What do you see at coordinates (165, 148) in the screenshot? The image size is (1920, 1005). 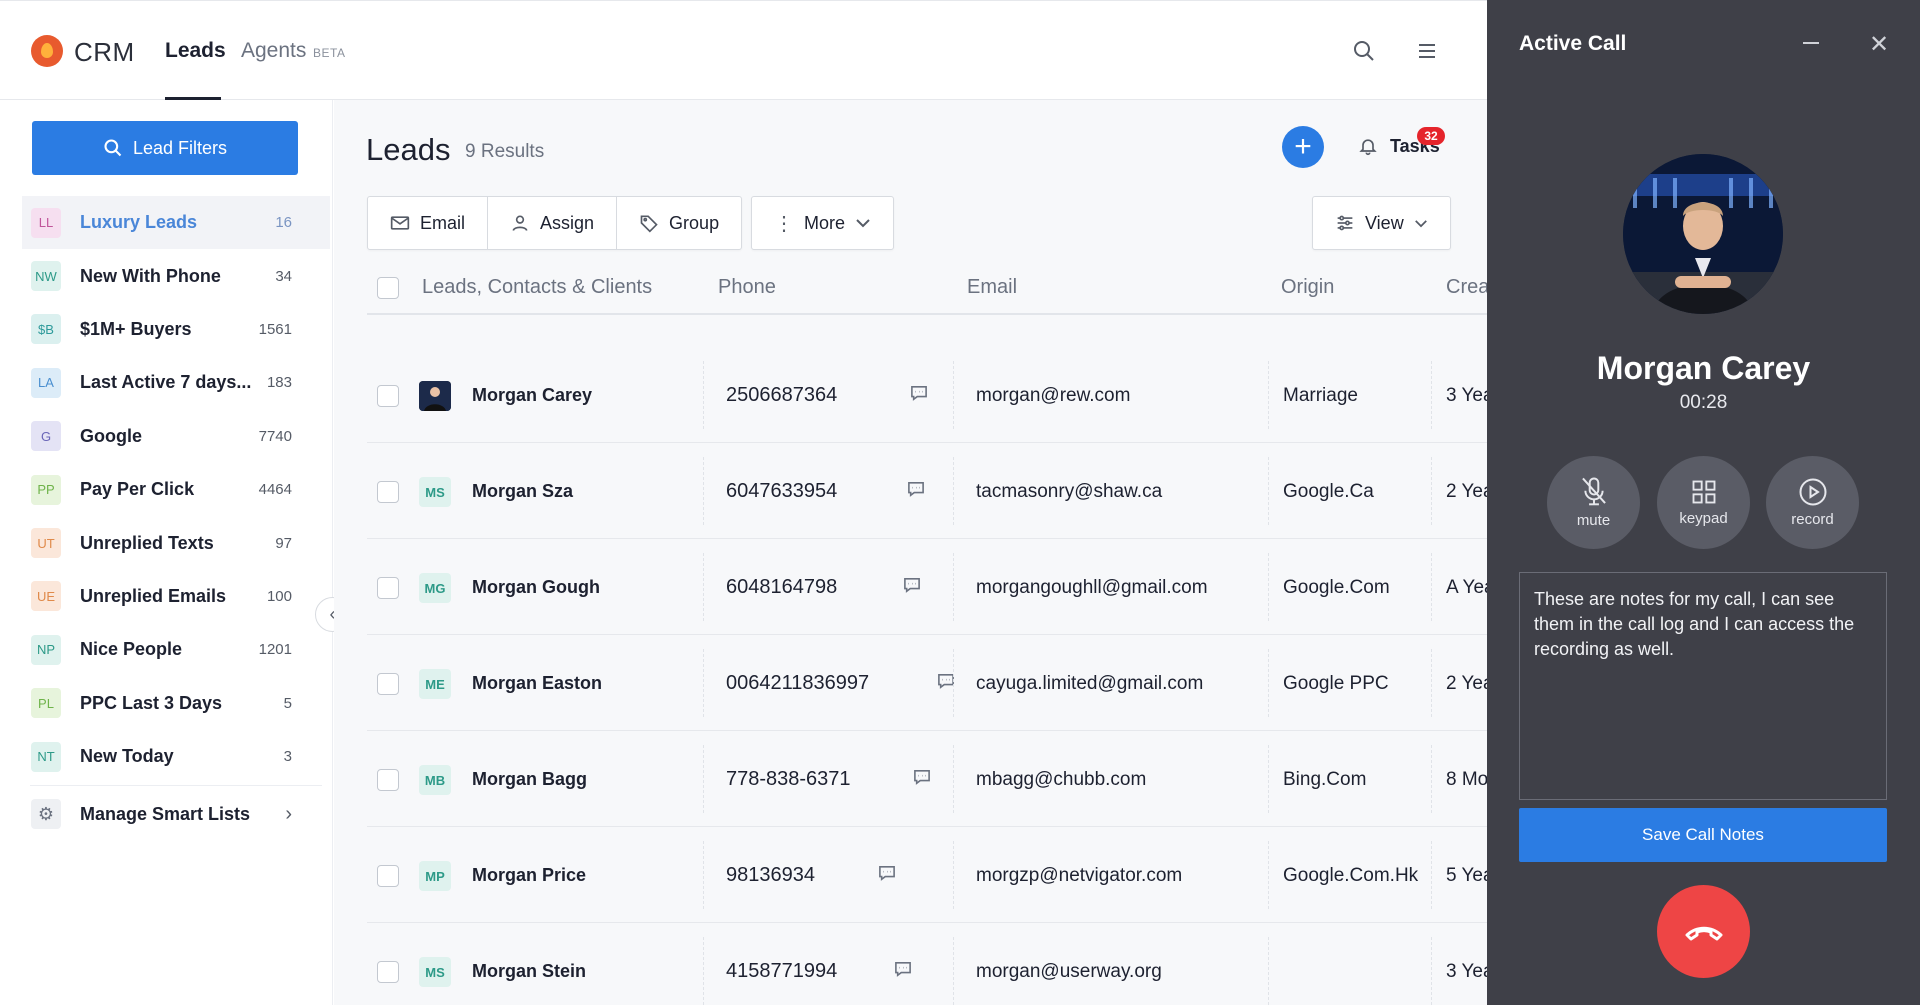 I see `lead-filters-button: Lead Filters` at bounding box center [165, 148].